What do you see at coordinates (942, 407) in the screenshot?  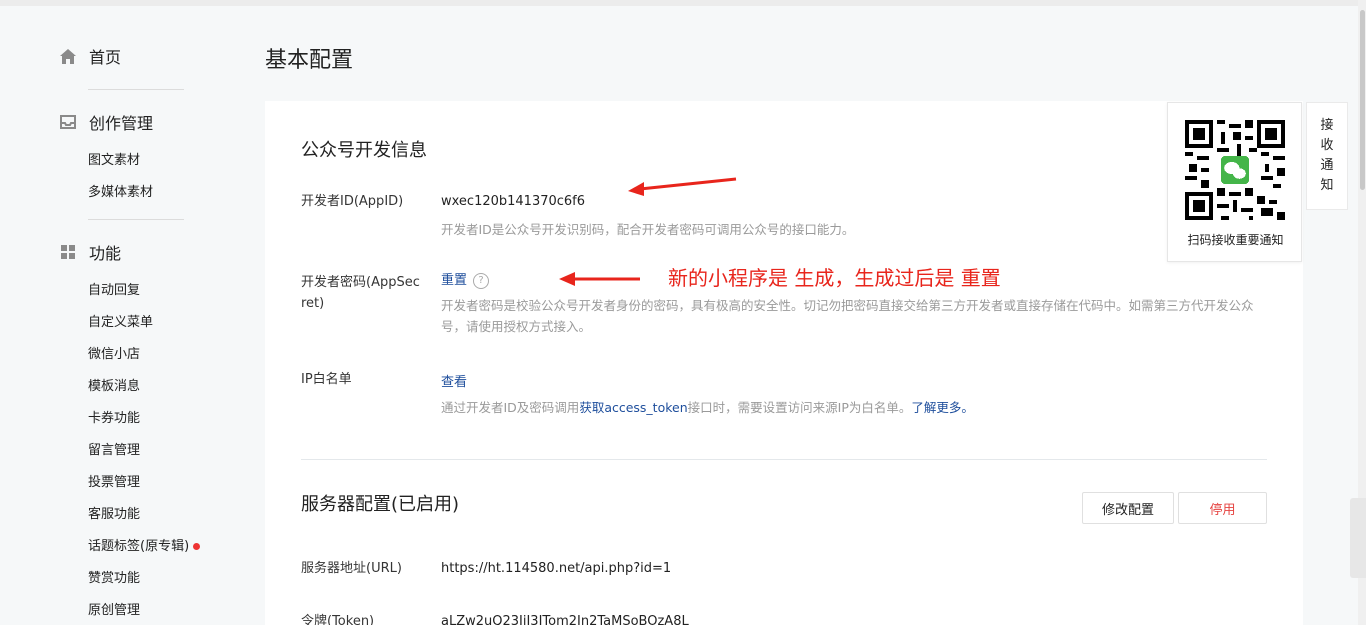 I see `learn-more-link: 了解更多。` at bounding box center [942, 407].